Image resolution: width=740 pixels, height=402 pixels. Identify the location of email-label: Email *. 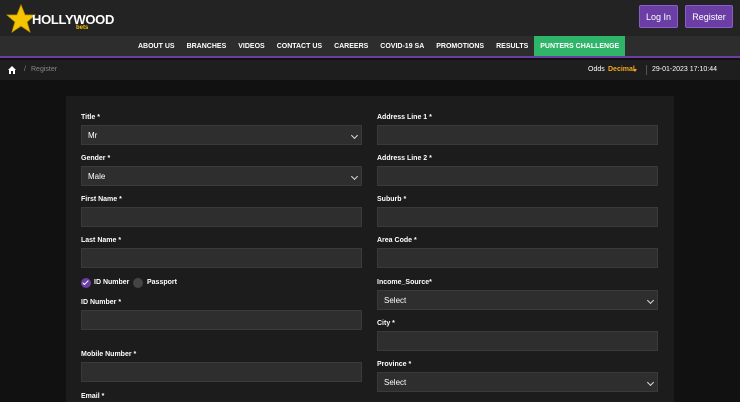
(93, 396).